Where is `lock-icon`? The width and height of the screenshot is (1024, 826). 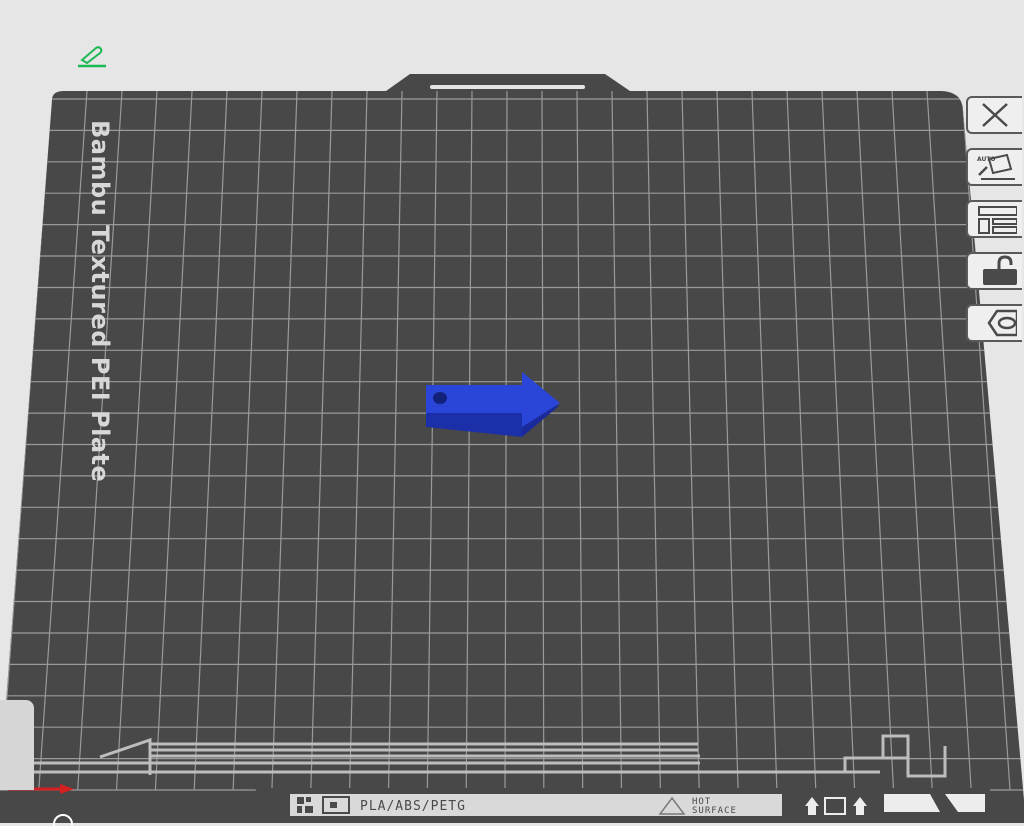
lock-icon is located at coordinates (1000, 270).